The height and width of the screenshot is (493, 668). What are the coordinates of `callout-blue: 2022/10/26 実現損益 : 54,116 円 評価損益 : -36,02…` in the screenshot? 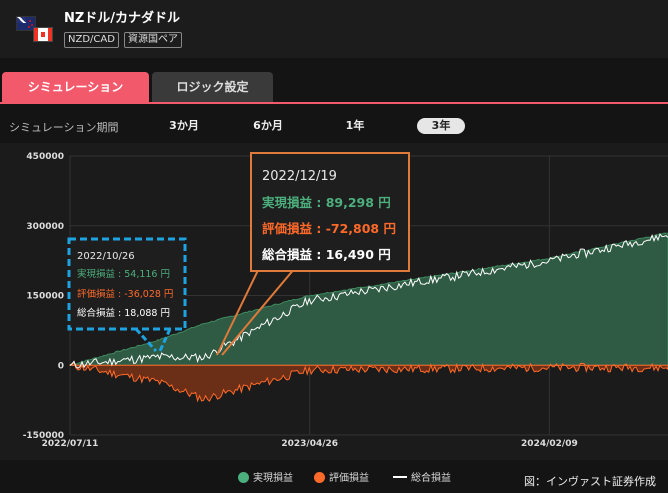 It's located at (127, 295).